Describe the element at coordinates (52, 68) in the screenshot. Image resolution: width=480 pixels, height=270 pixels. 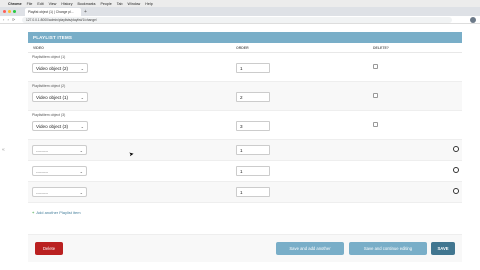
I see `video-select-value: Video object (2)` at that location.